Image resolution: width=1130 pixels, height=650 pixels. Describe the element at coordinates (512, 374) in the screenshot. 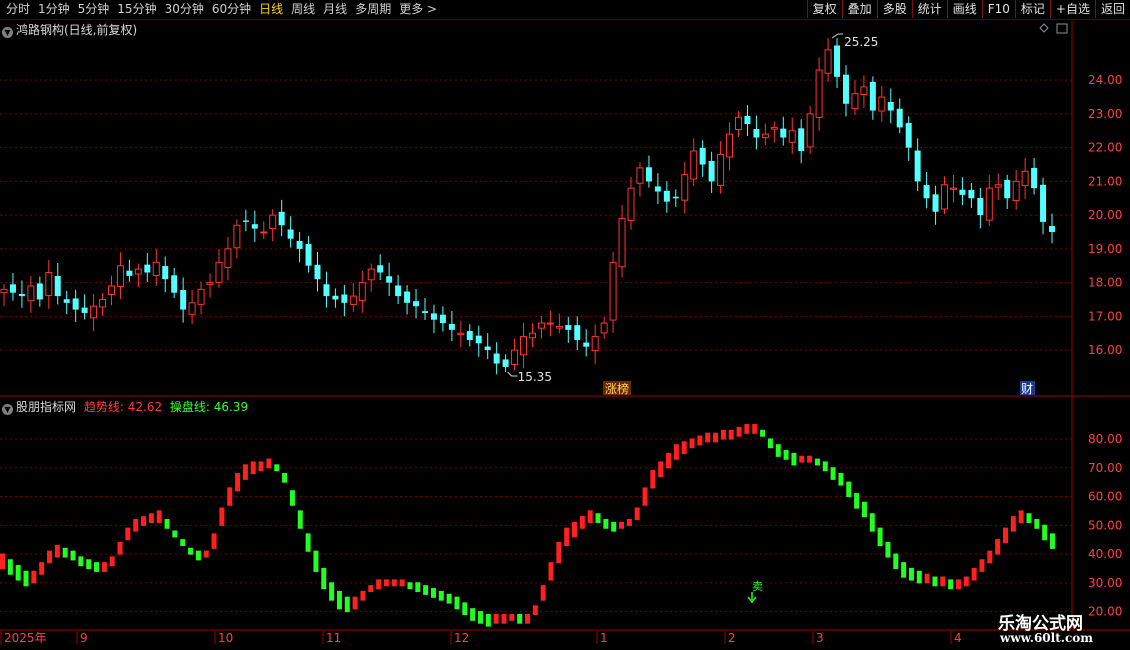

I see `low-pointer` at that location.